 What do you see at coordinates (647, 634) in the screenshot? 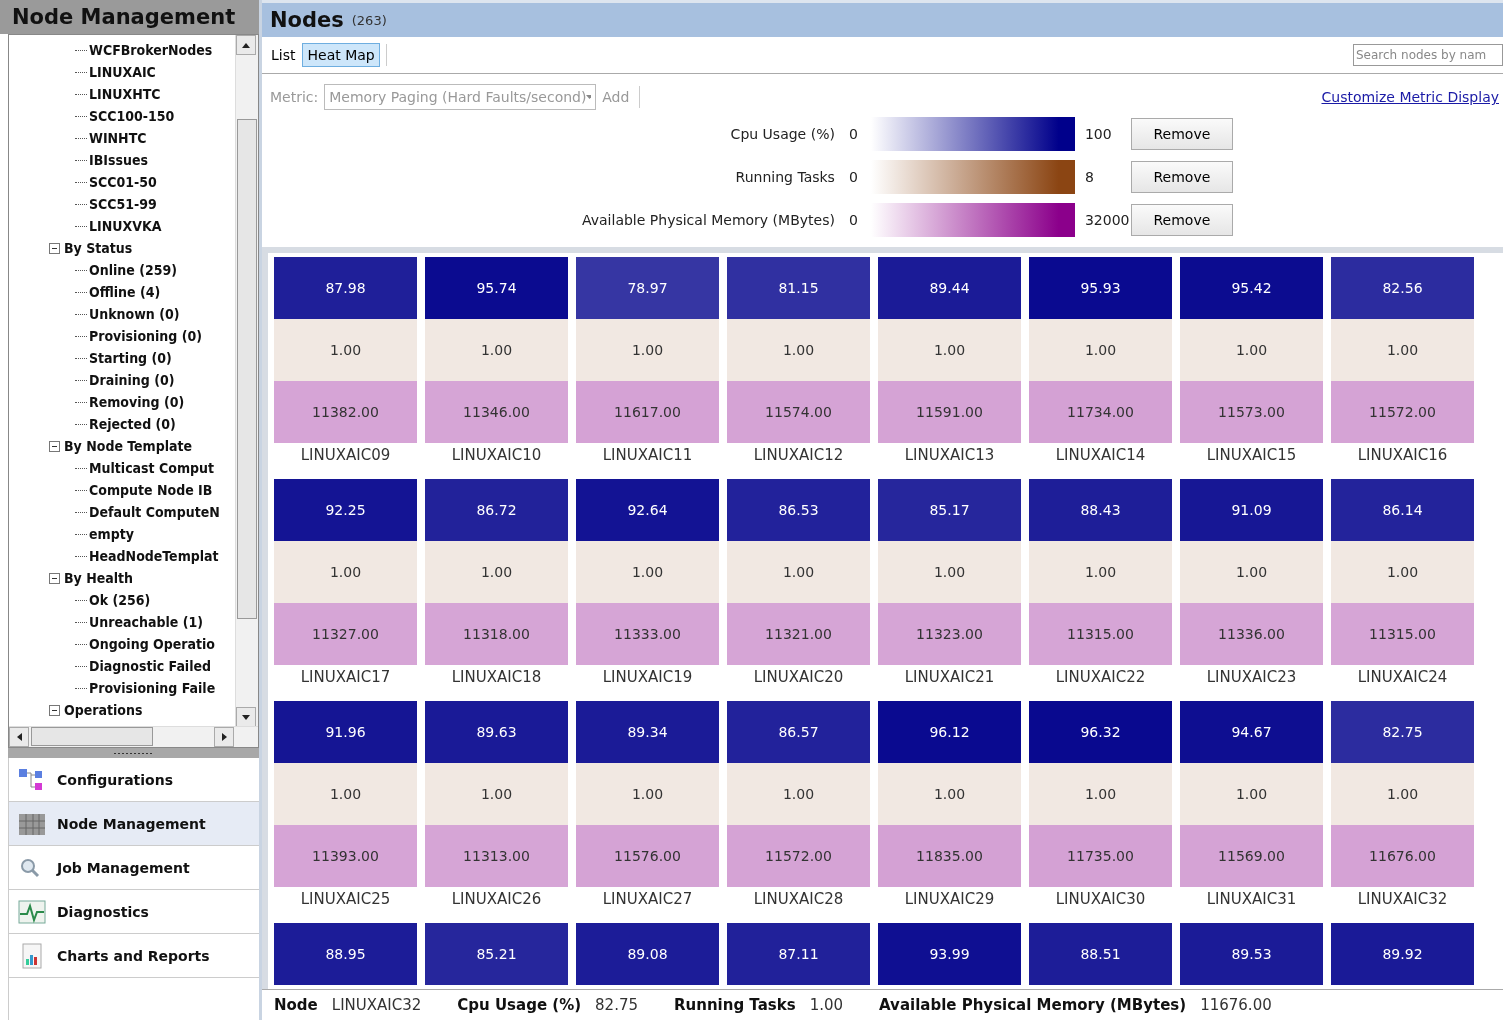
I see `heat-cell: 11333.00` at bounding box center [647, 634].